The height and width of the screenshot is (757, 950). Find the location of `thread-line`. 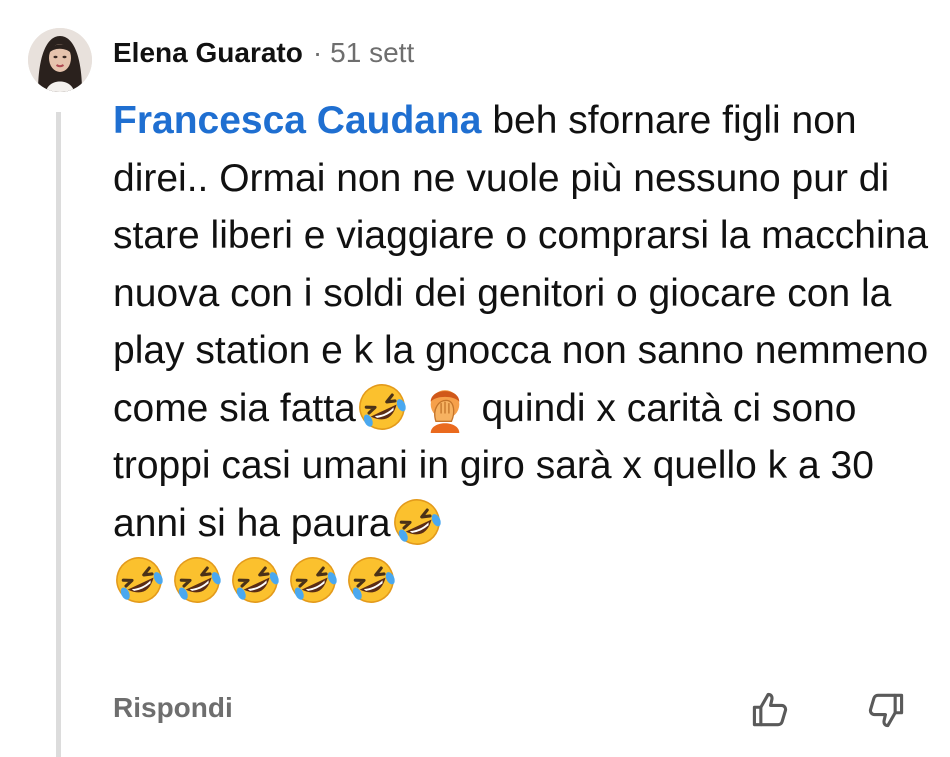

thread-line is located at coordinates (58, 434).